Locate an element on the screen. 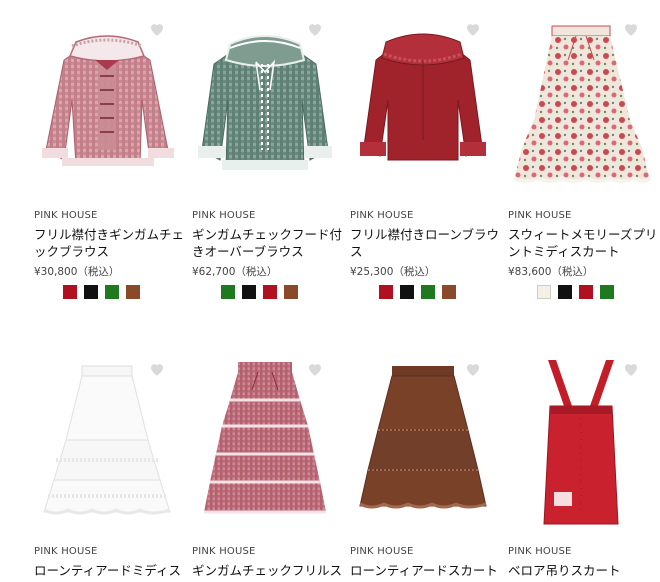 The height and width of the screenshot is (582, 660). product-price: ¥25,300（税込） is located at coordinates (393, 272).